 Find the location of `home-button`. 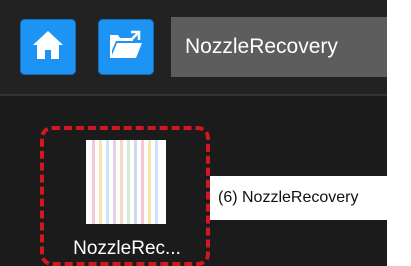

home-button is located at coordinates (48, 47).